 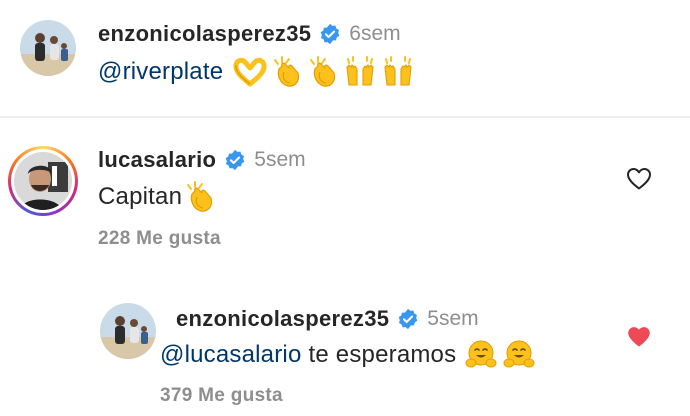 I want to click on mention-link: @riverplate, so click(x=160, y=72).